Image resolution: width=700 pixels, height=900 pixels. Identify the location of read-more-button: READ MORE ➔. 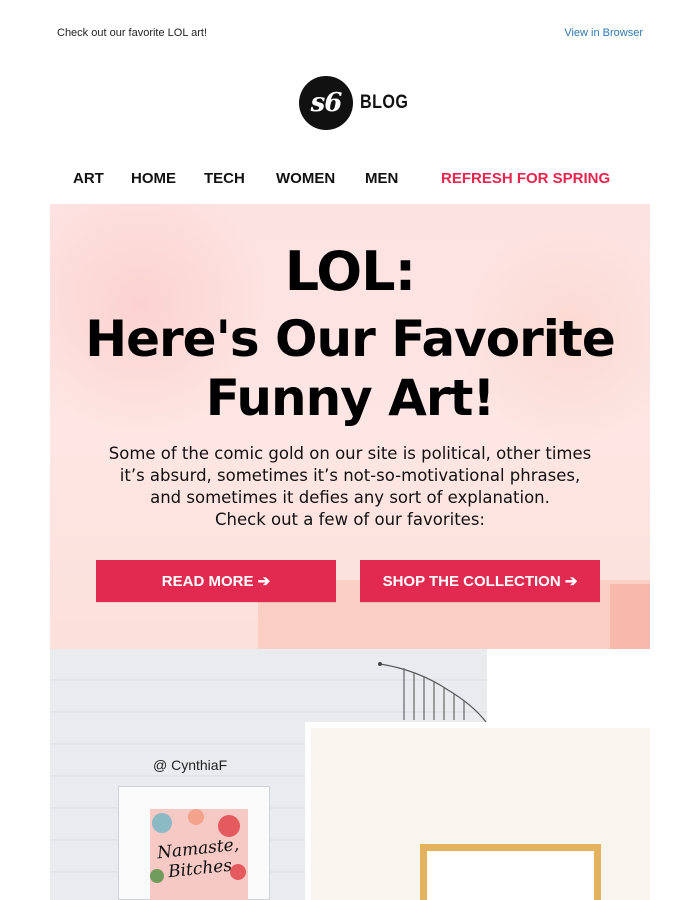
(216, 581).